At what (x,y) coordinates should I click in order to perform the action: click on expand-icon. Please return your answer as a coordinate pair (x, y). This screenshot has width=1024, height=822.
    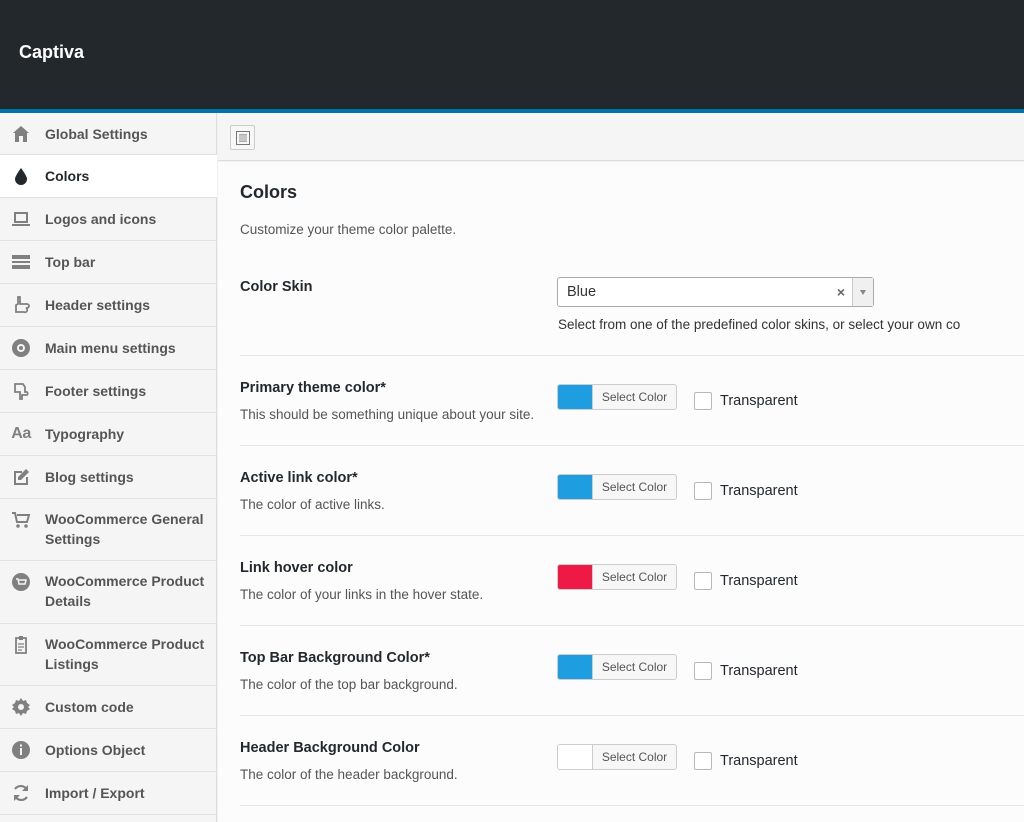
    Looking at the image, I should click on (243, 138).